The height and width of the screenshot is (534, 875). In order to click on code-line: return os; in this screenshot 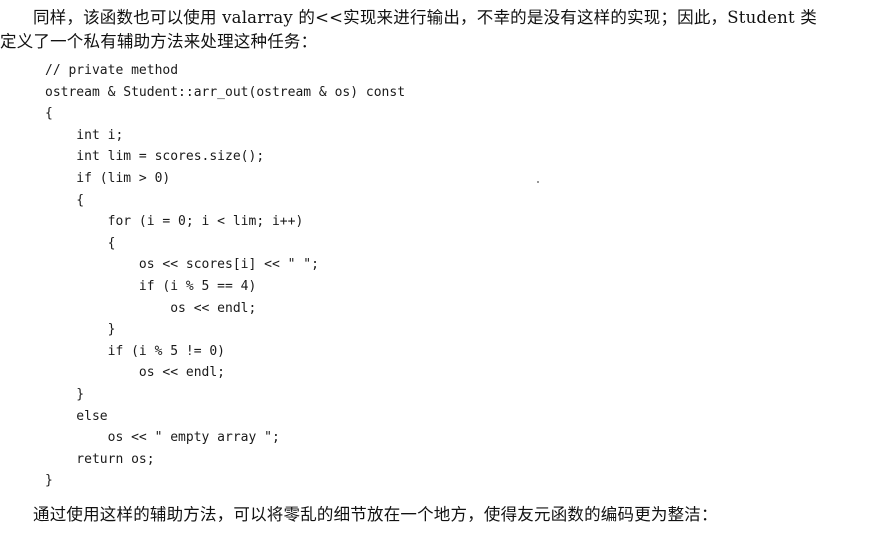, I will do `click(100, 459)`.